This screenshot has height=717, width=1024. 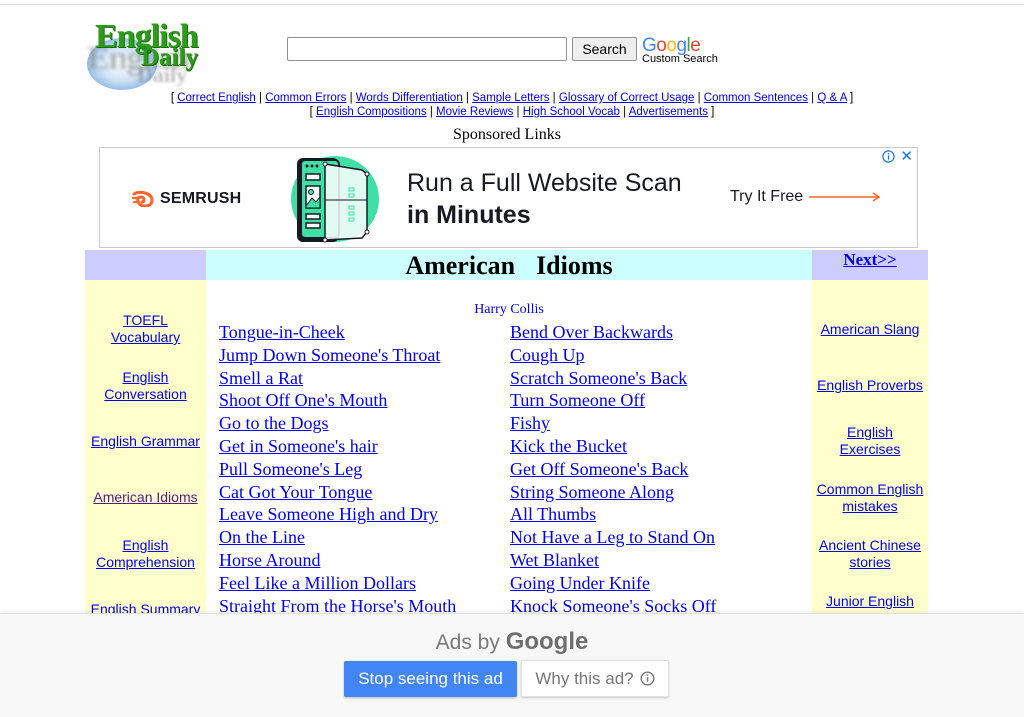 What do you see at coordinates (430, 679) in the screenshot?
I see `stop-seeing-this-ad-button: Stop seeing this ad` at bounding box center [430, 679].